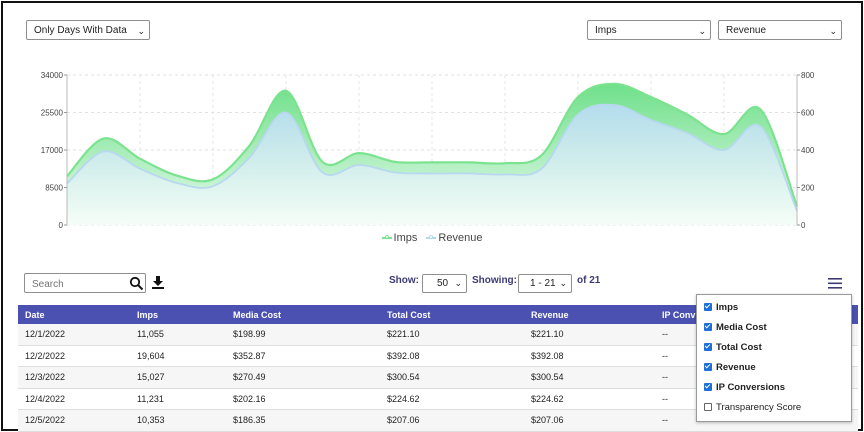  I want to click on table-cell: 11,055, so click(178, 335).